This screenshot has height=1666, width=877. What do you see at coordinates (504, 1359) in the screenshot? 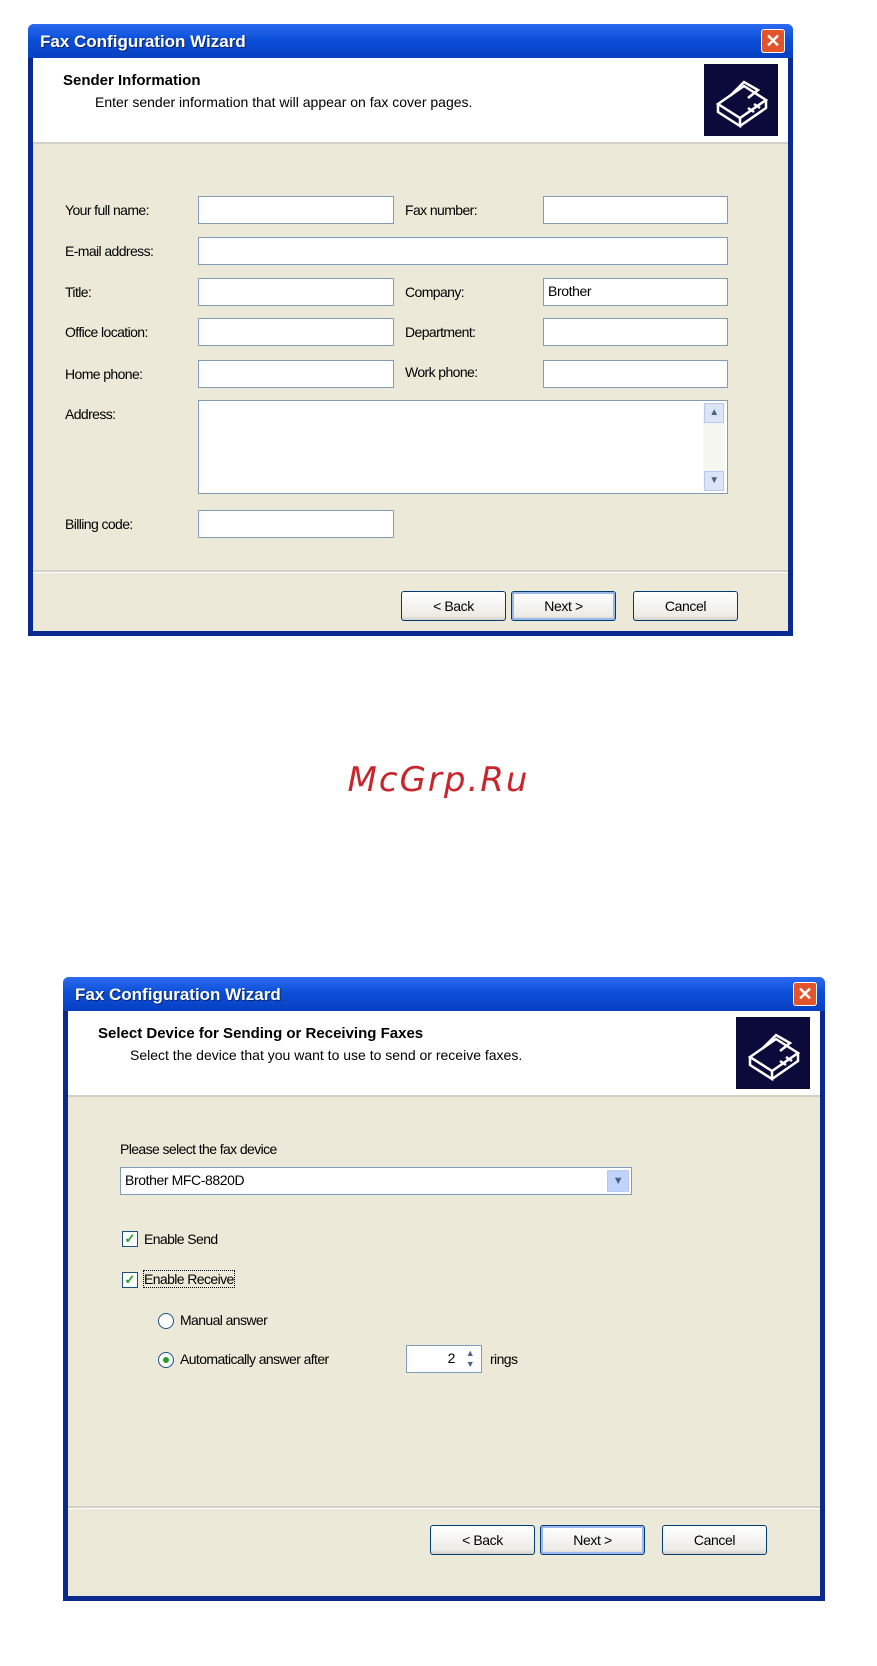
I see `rings-label: rings` at bounding box center [504, 1359].